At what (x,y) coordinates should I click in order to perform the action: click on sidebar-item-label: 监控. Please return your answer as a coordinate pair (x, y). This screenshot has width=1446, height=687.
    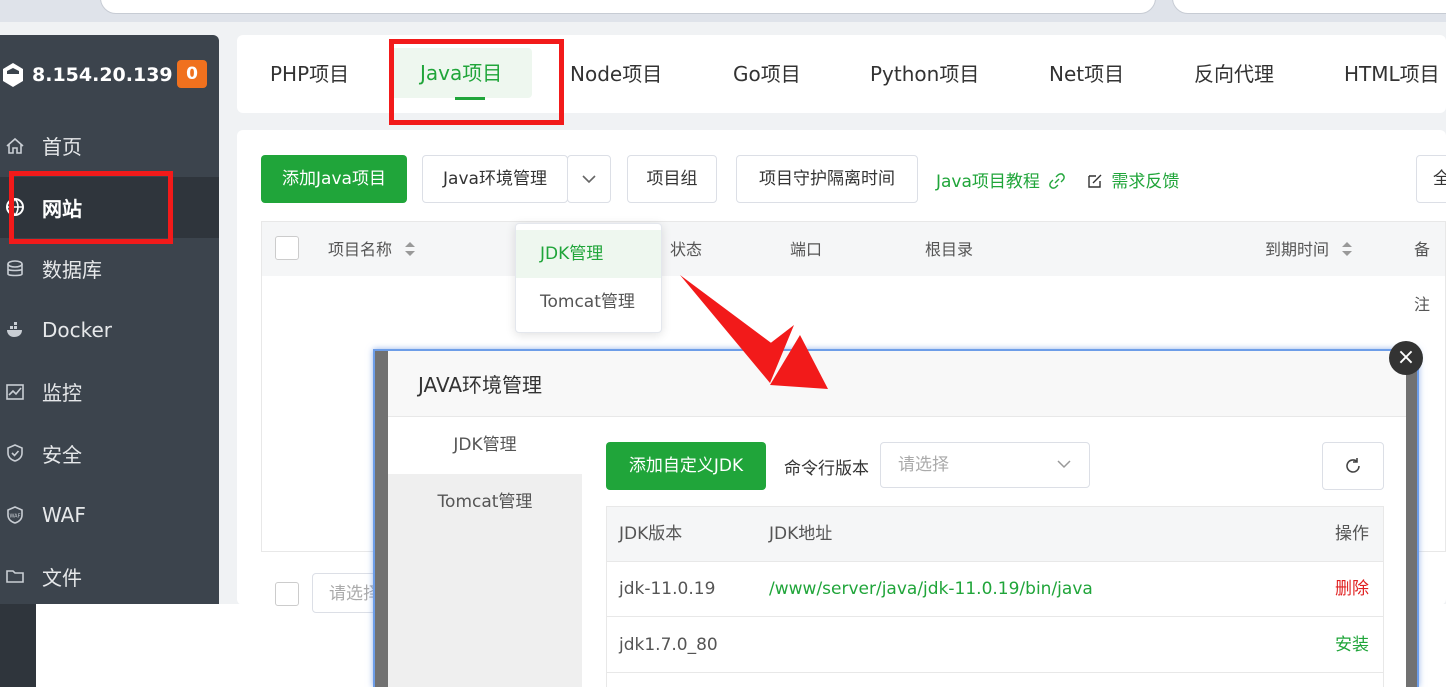
    Looking at the image, I should click on (62, 393).